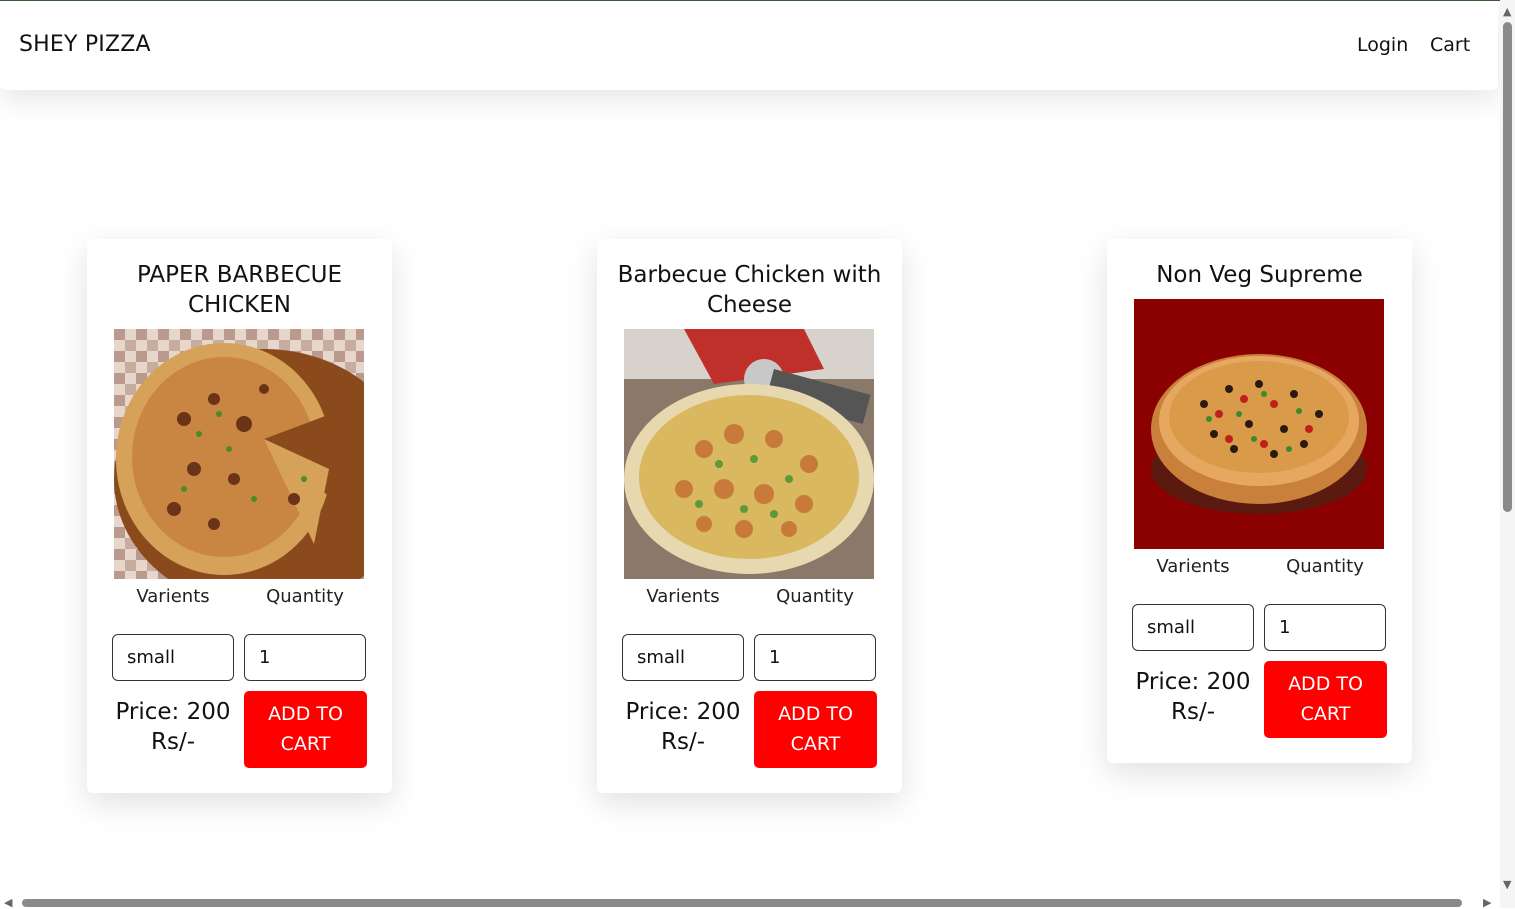  What do you see at coordinates (239, 290) in the screenshot?
I see `pizza-title: PAPER BARBECUE CHICKEN` at bounding box center [239, 290].